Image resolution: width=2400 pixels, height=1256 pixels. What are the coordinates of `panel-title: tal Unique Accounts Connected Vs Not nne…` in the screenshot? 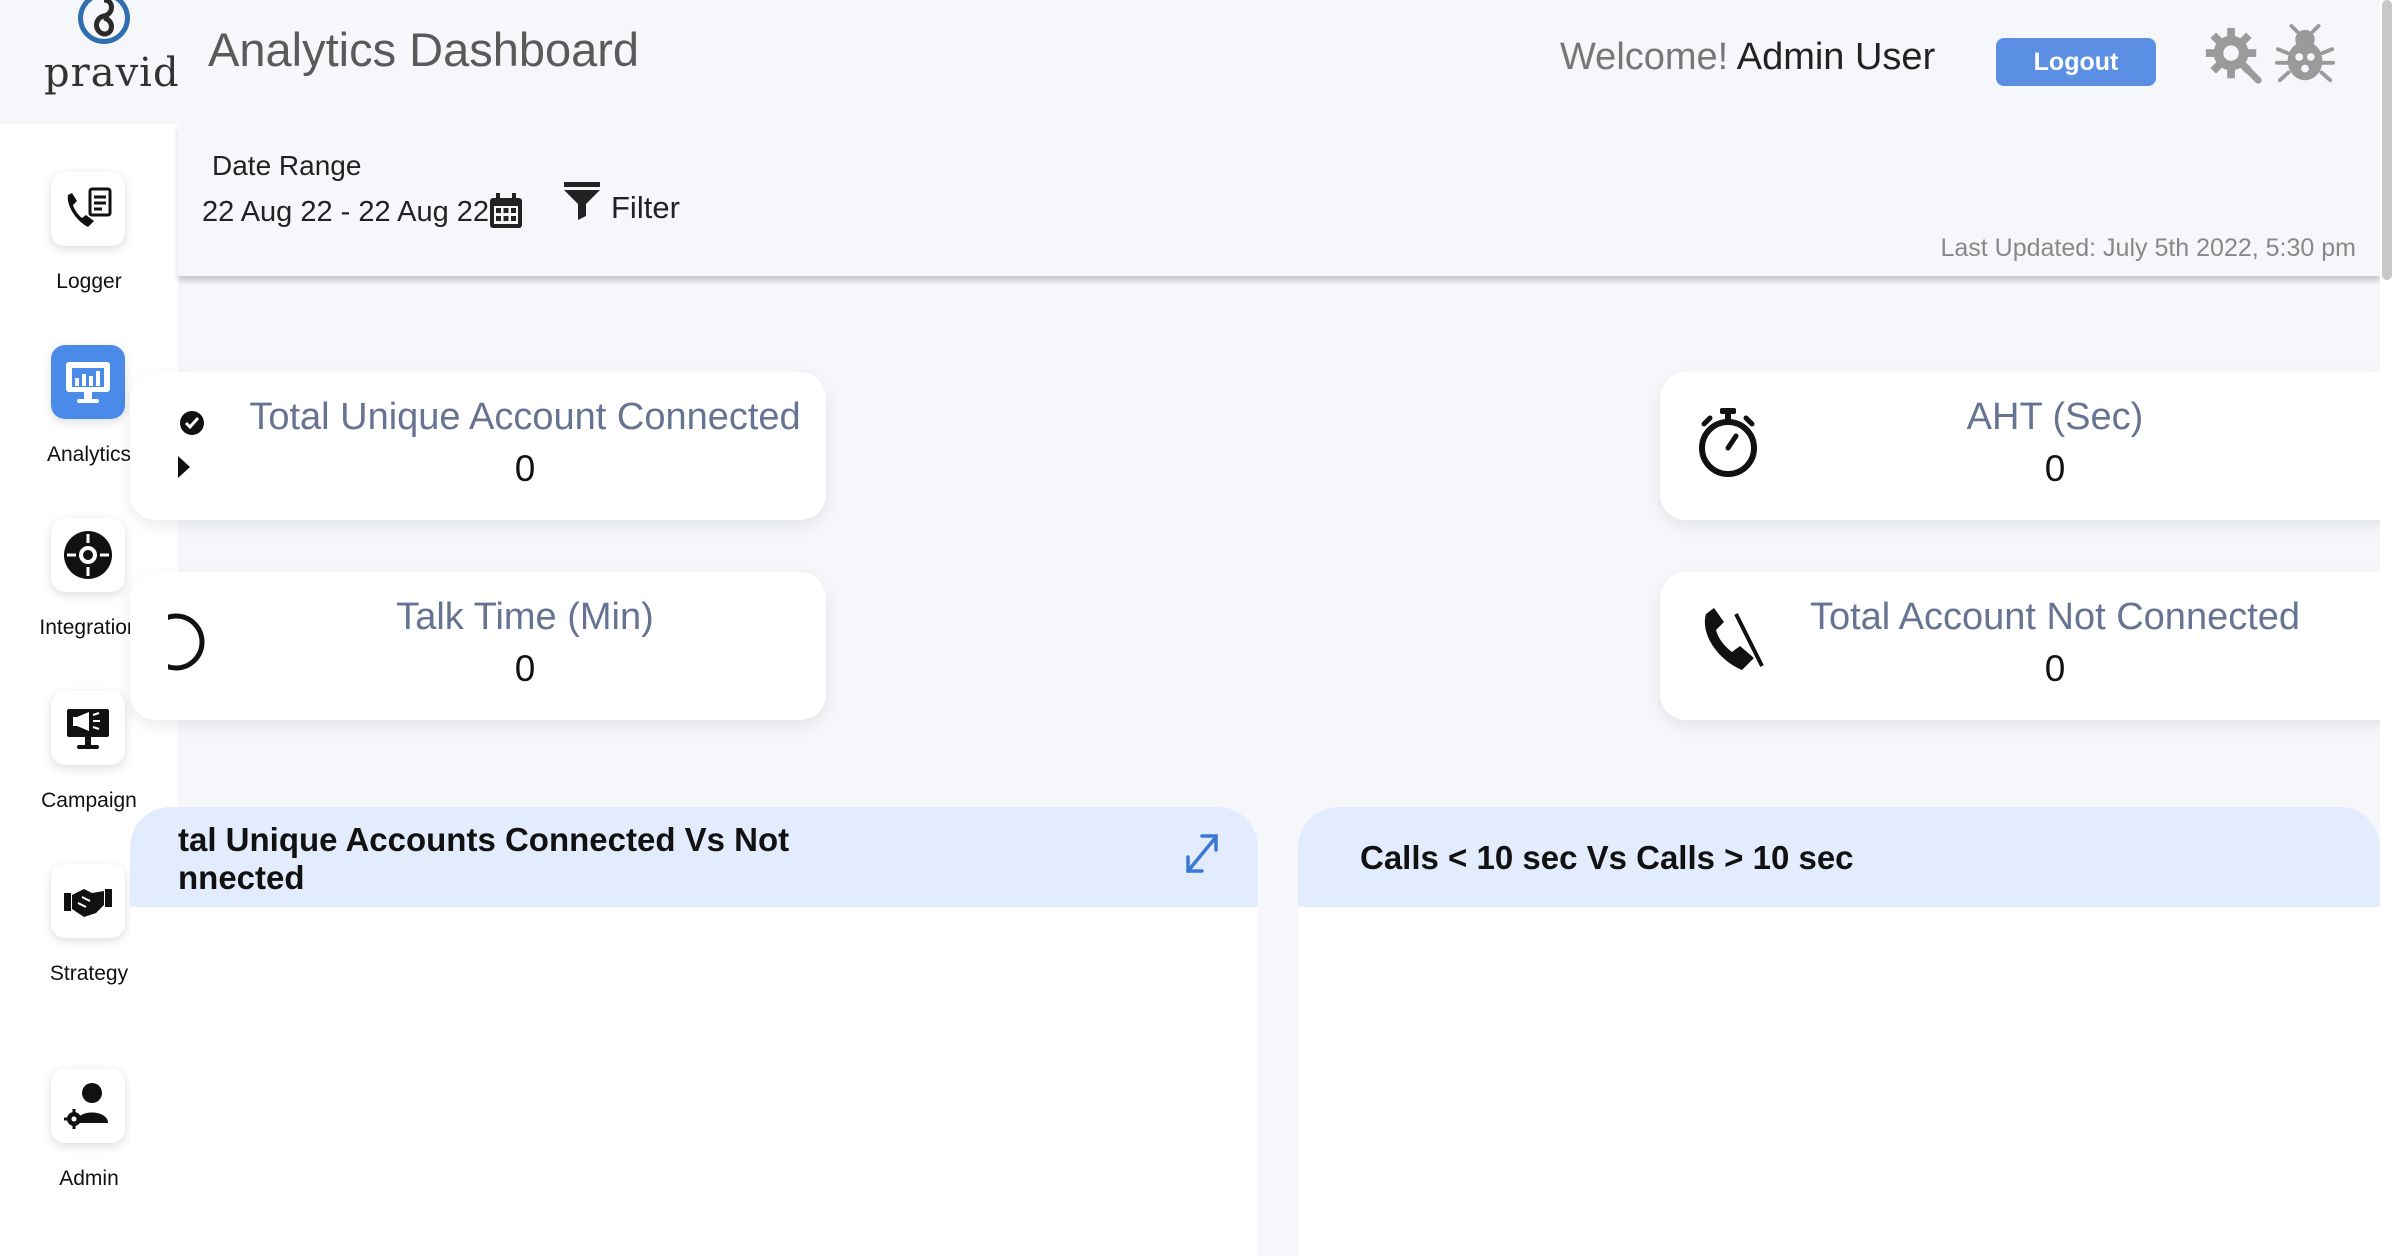 It's located at (483, 859).